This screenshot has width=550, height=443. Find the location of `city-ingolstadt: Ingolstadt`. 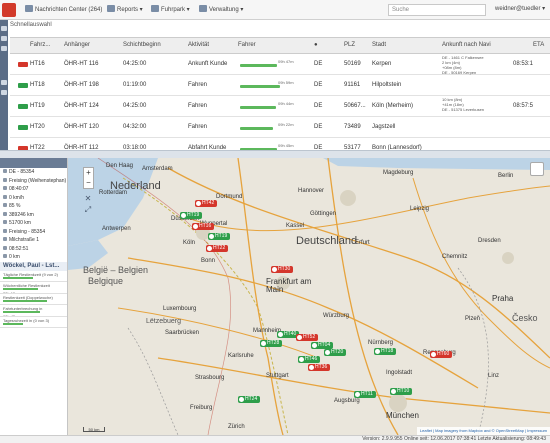

city-ingolstadt: Ingolstadt is located at coordinates (399, 373).